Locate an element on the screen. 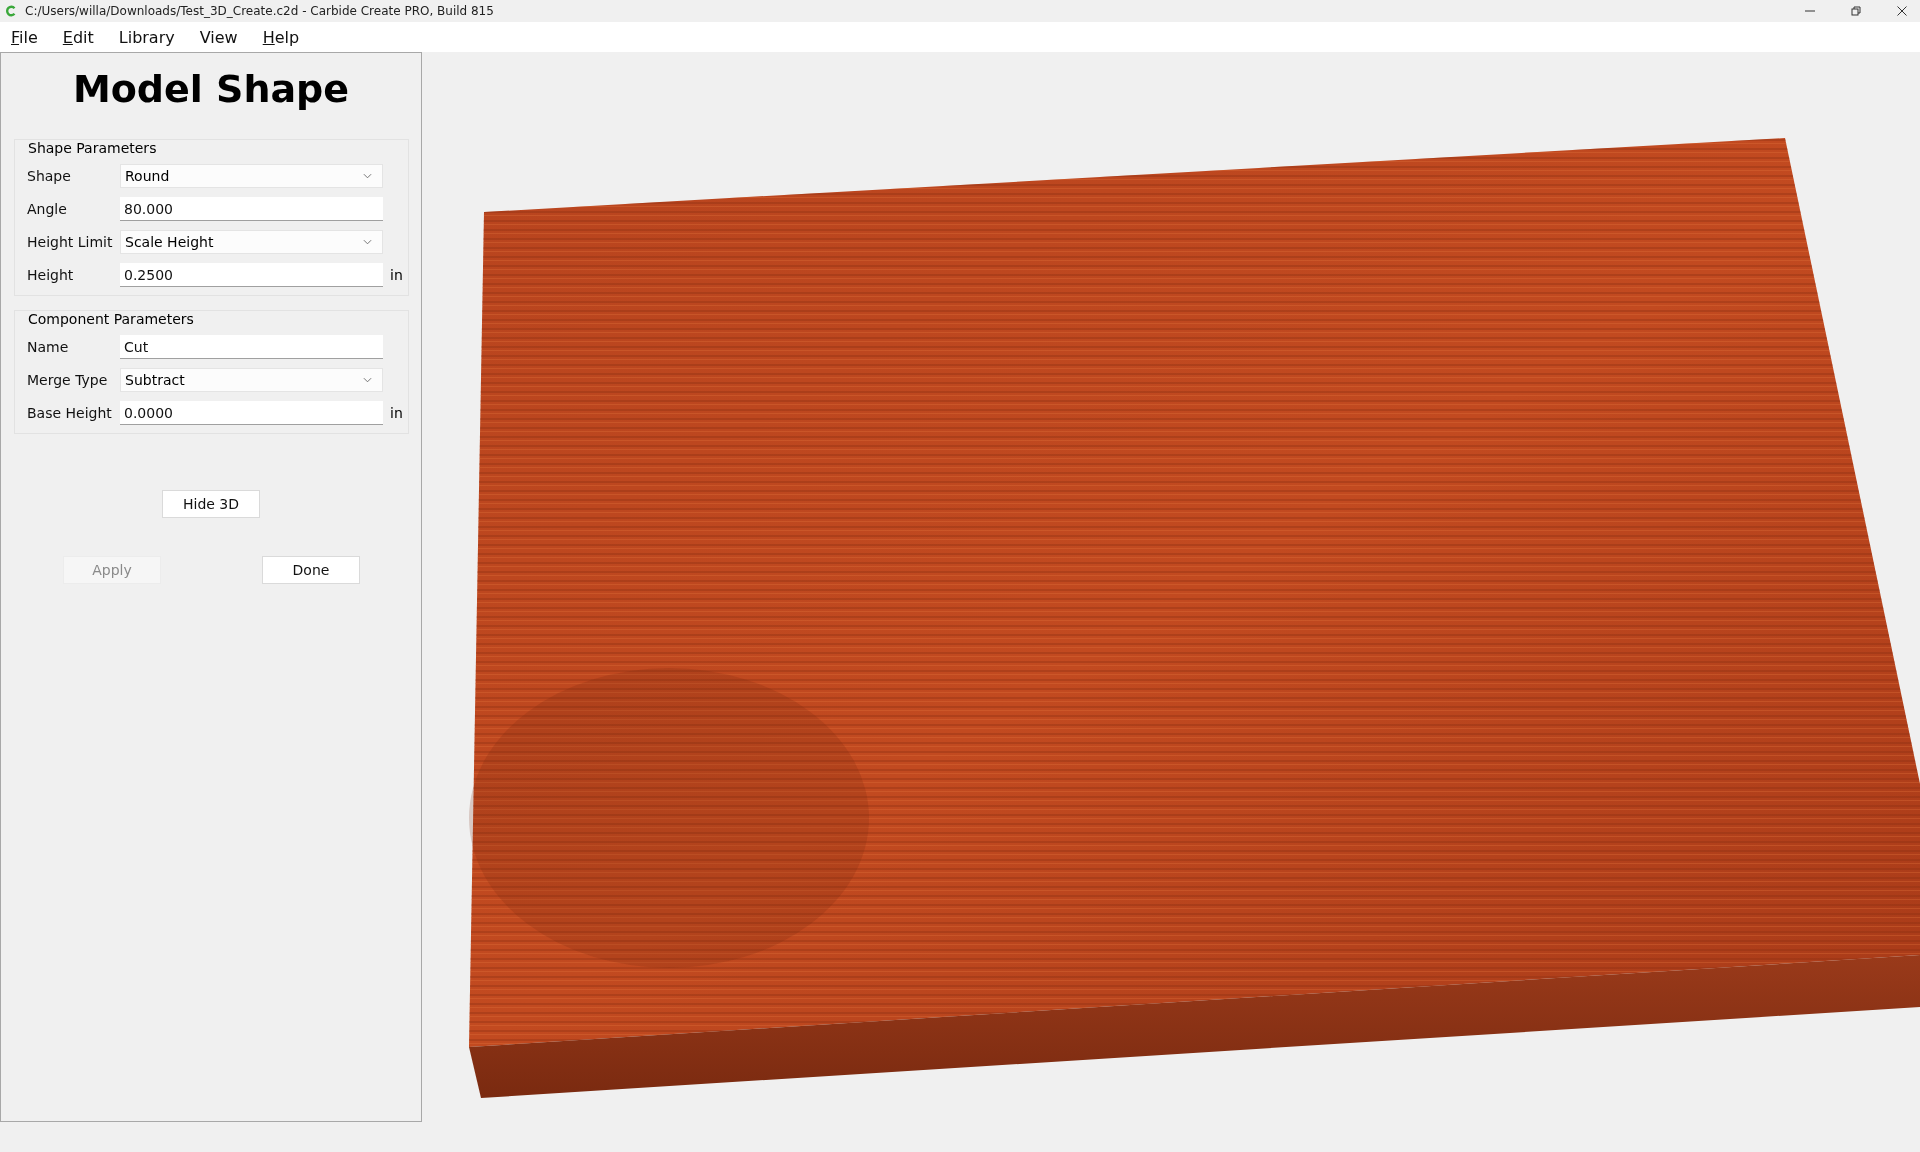 This screenshot has width=1920, height=1152. app-logo-icon is located at coordinates (11, 11).